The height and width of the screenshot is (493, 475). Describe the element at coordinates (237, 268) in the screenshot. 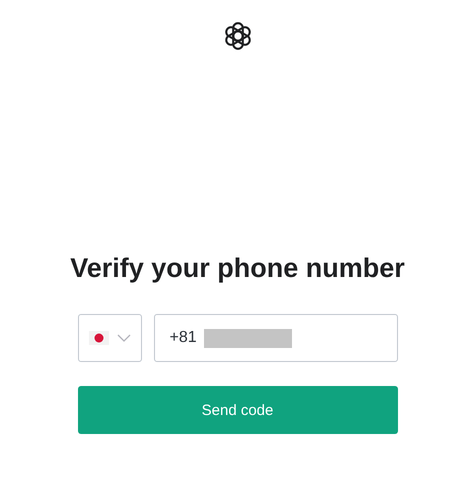

I see `heading: Verify your phone number` at that location.